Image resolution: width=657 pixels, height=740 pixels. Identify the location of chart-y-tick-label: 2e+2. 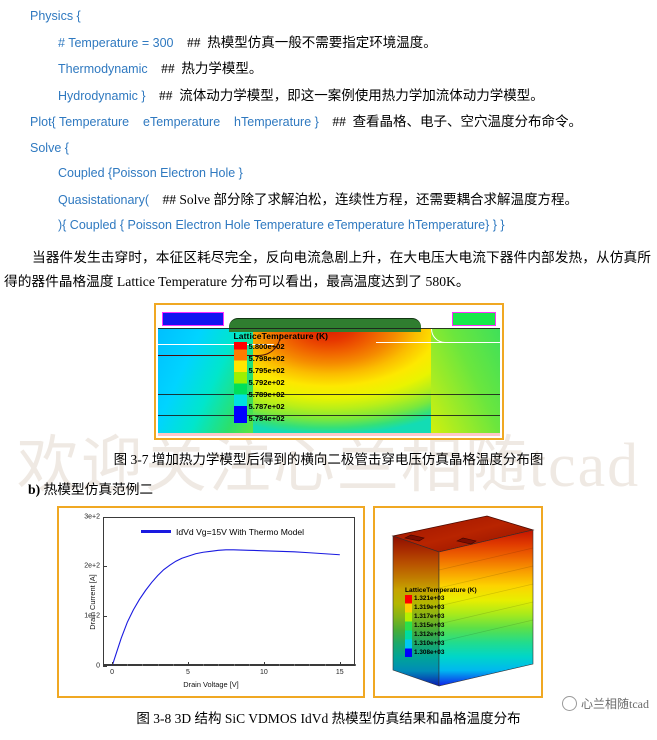
(92, 566).